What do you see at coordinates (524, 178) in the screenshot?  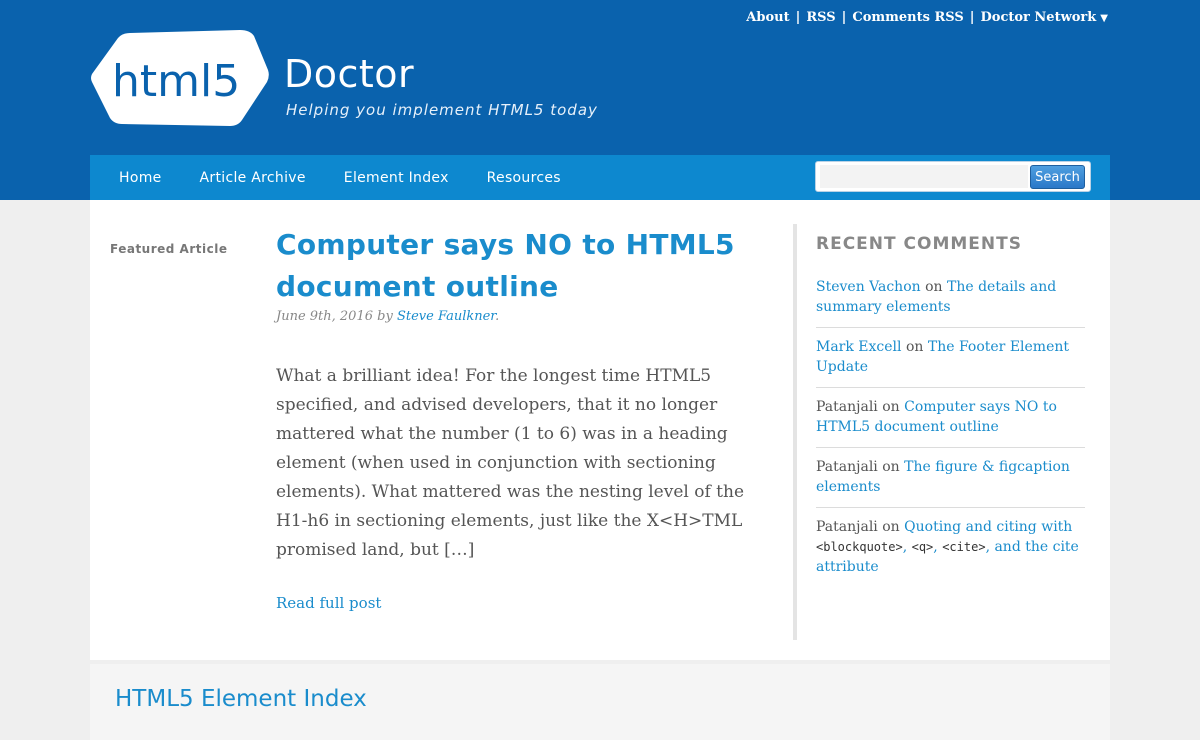 I see `nav-item-resources: Resources` at bounding box center [524, 178].